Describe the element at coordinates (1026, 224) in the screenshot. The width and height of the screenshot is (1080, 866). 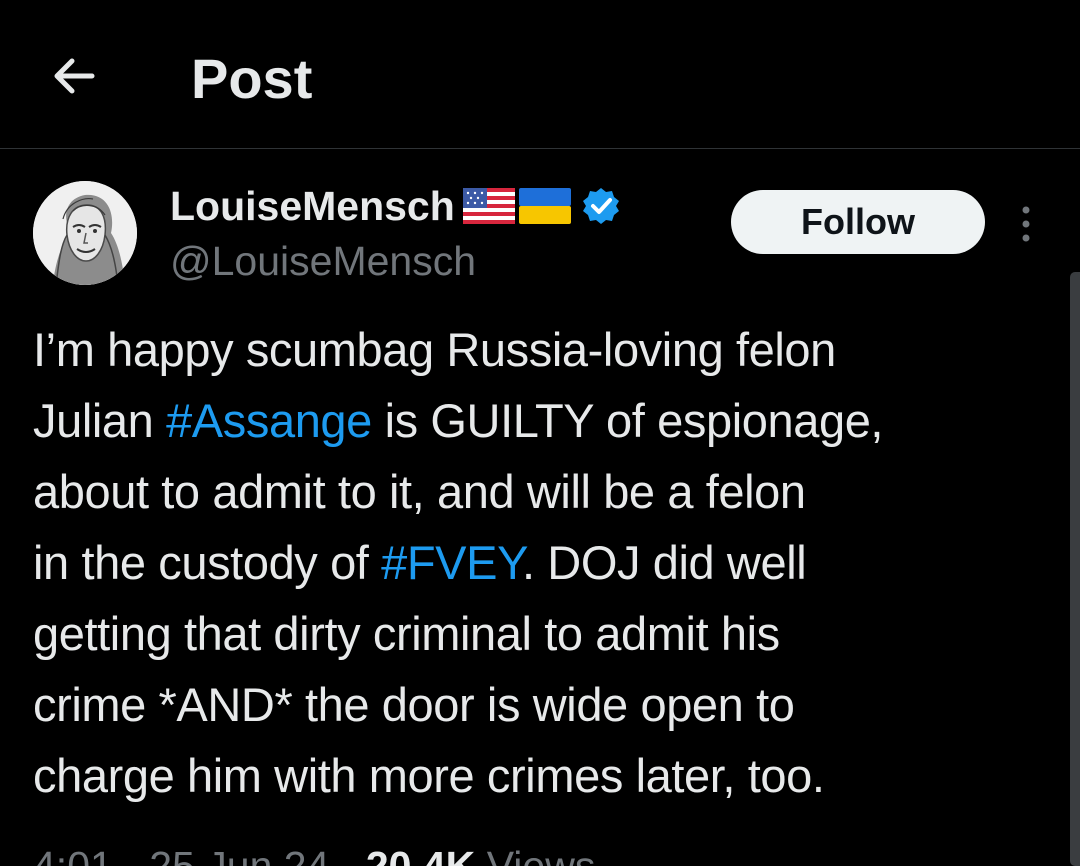
I see `more-vertical-icon` at that location.